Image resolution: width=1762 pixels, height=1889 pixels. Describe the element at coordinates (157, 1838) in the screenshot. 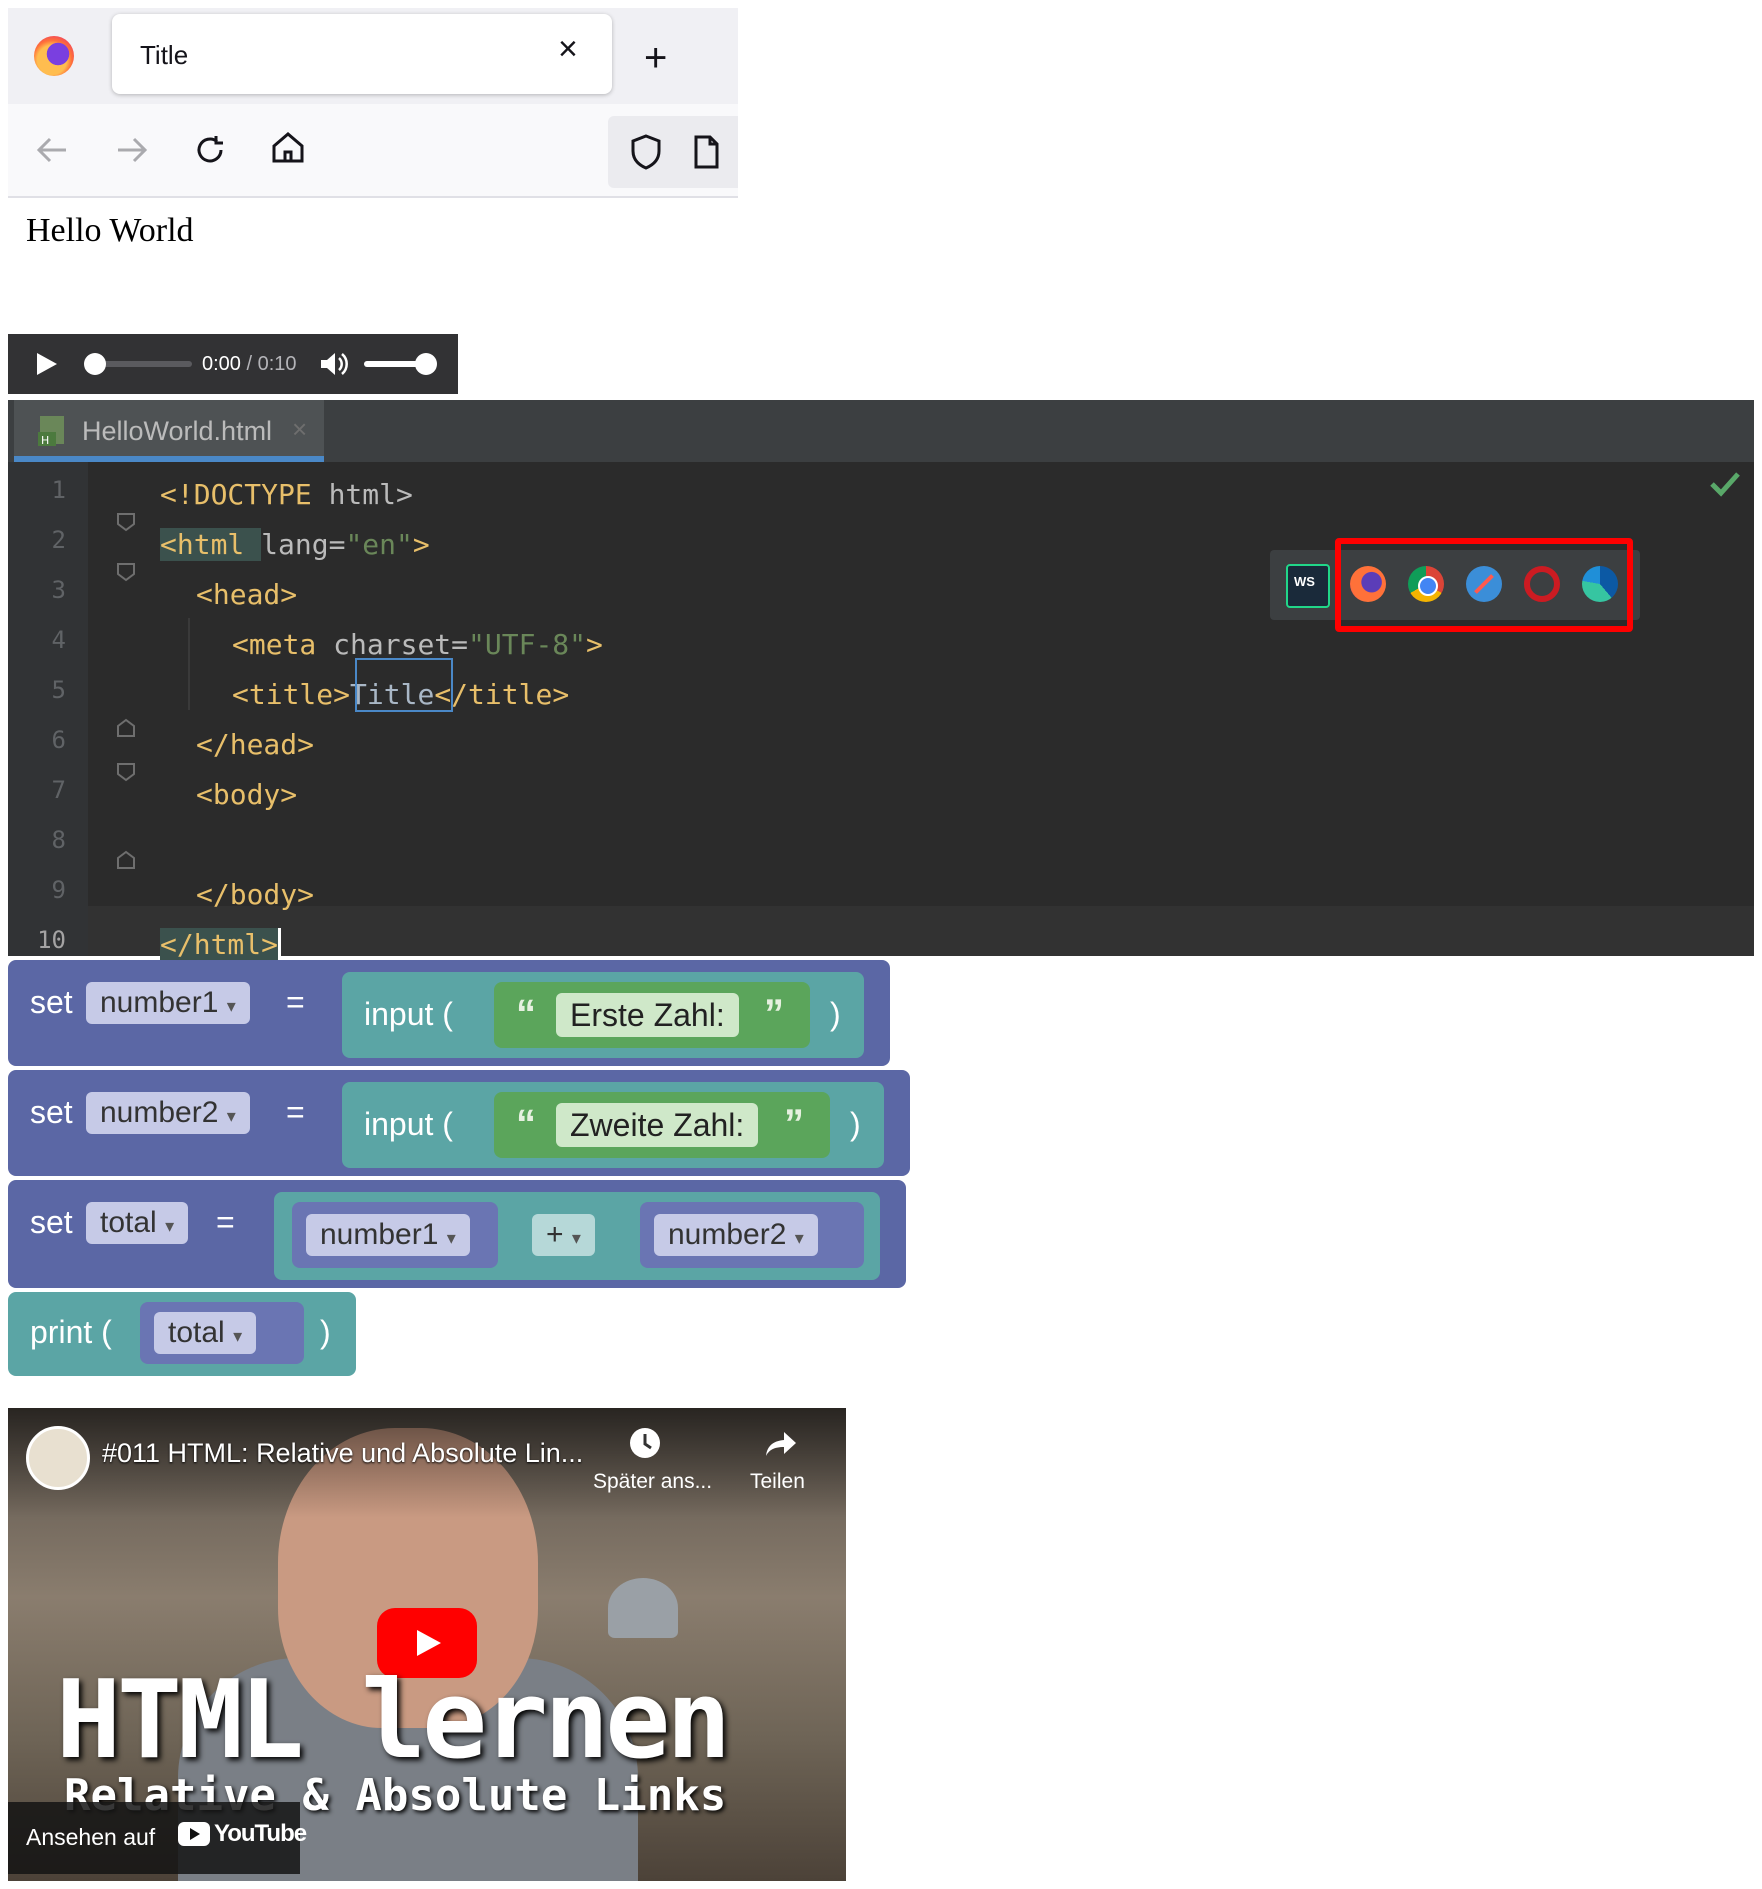

I see `watch-on-youtube-button: Ansehen auf YouTube` at that location.